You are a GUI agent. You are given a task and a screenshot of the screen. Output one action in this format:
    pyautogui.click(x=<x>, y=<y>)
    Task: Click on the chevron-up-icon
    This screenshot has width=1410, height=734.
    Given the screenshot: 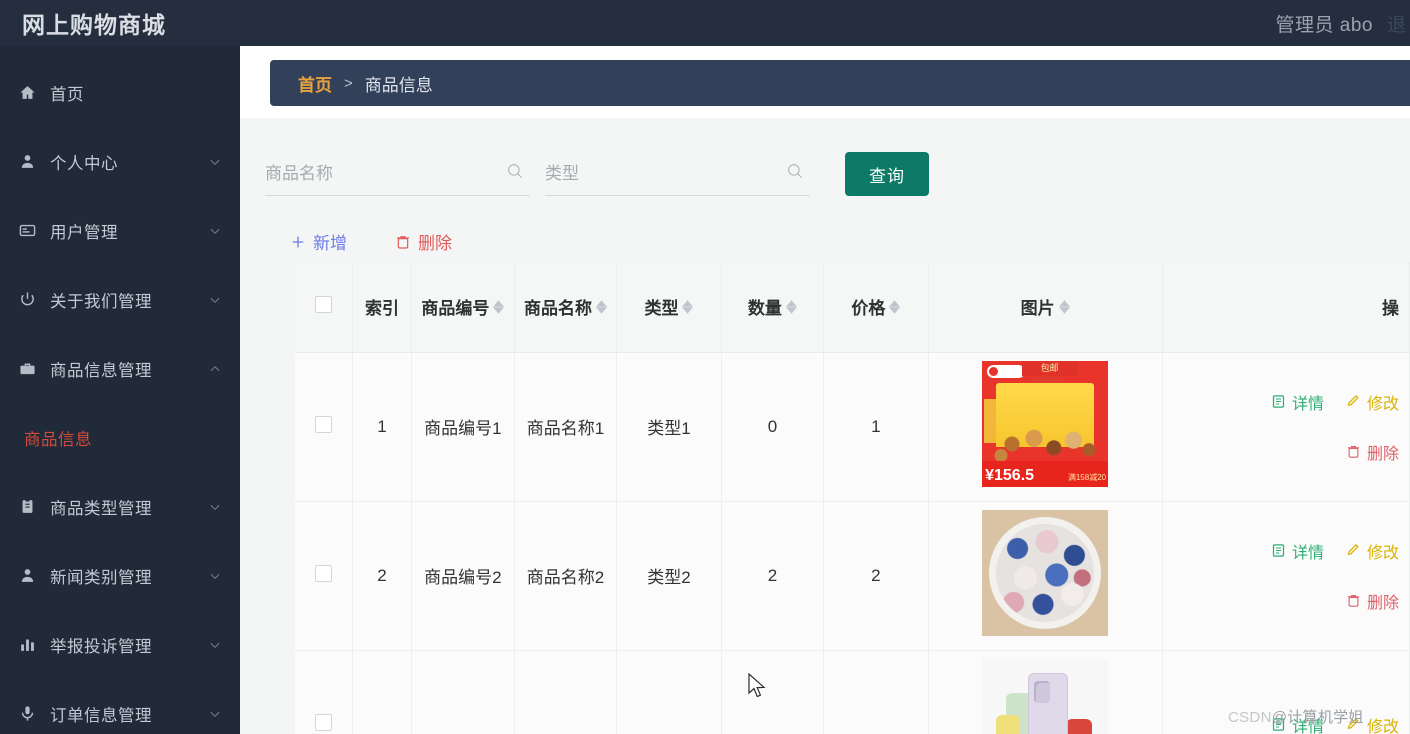 What is the action you would take?
    pyautogui.click(x=215, y=369)
    